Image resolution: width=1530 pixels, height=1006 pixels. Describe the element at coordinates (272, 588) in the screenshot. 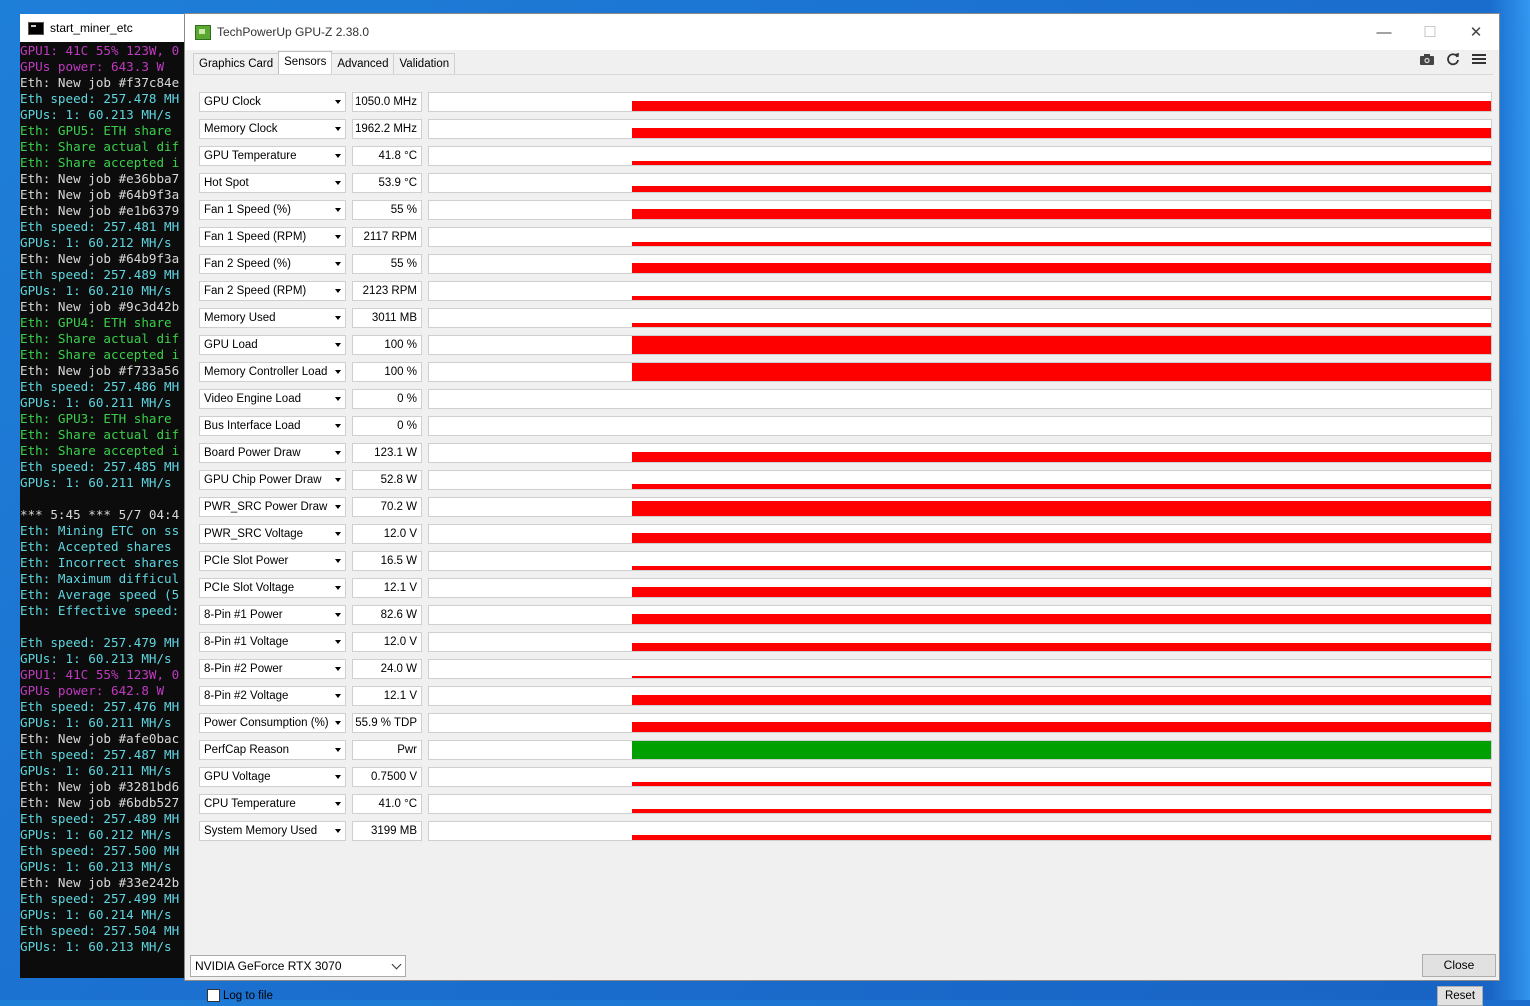

I see `sensor-name-dropdown: PCIe Slot Voltage` at that location.